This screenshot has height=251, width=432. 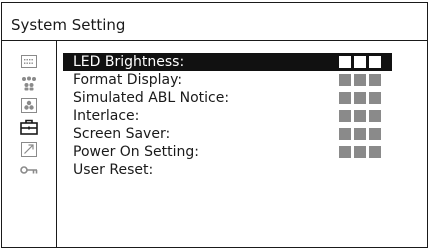 What do you see at coordinates (113, 170) in the screenshot?
I see `menu-item-label: User Reset:` at bounding box center [113, 170].